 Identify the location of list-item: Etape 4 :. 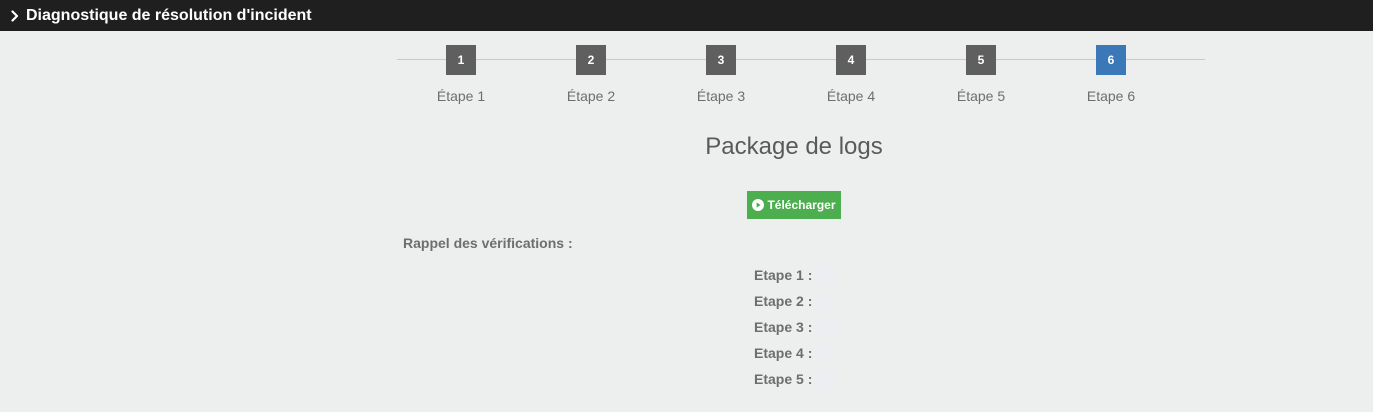
(795, 353).